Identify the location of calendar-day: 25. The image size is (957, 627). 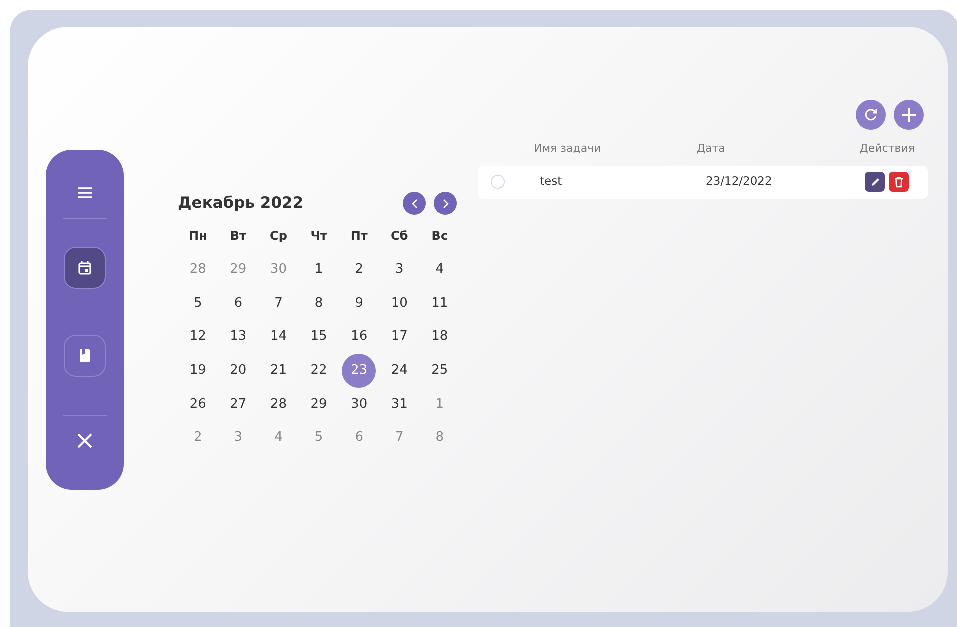
(439, 371).